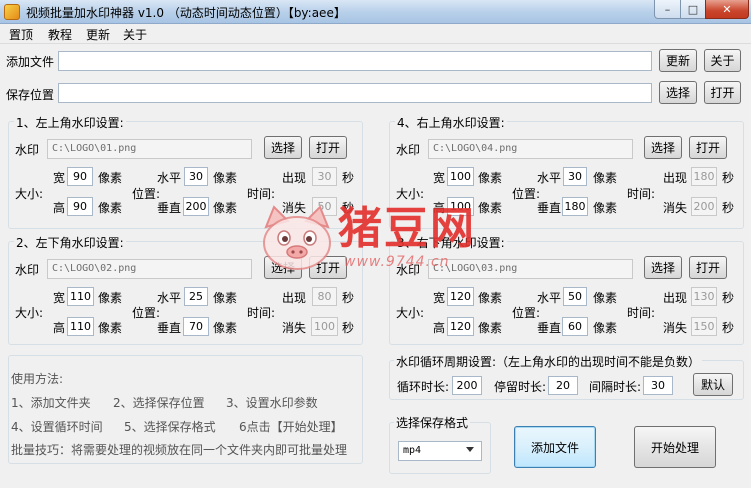 This screenshot has width=751, height=488. I want to click on width-input: 110, so click(80, 296).